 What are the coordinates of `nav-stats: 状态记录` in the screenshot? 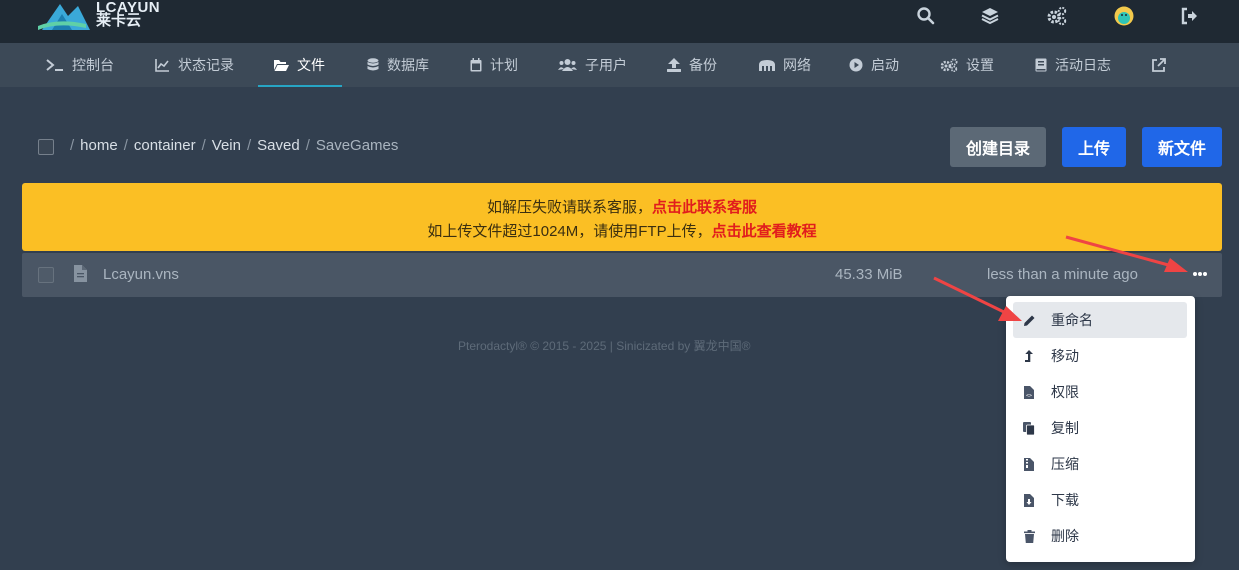 It's located at (194, 65).